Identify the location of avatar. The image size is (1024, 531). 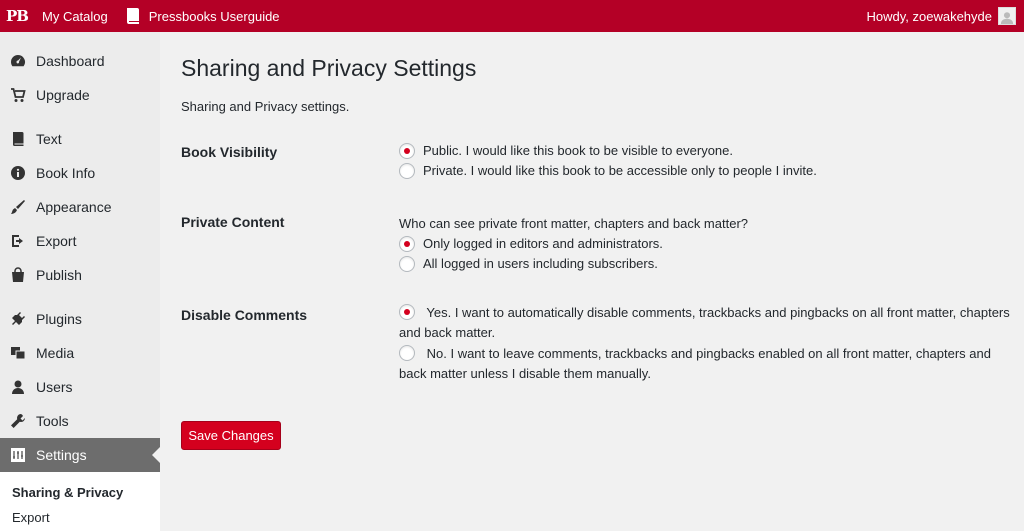
(1007, 16).